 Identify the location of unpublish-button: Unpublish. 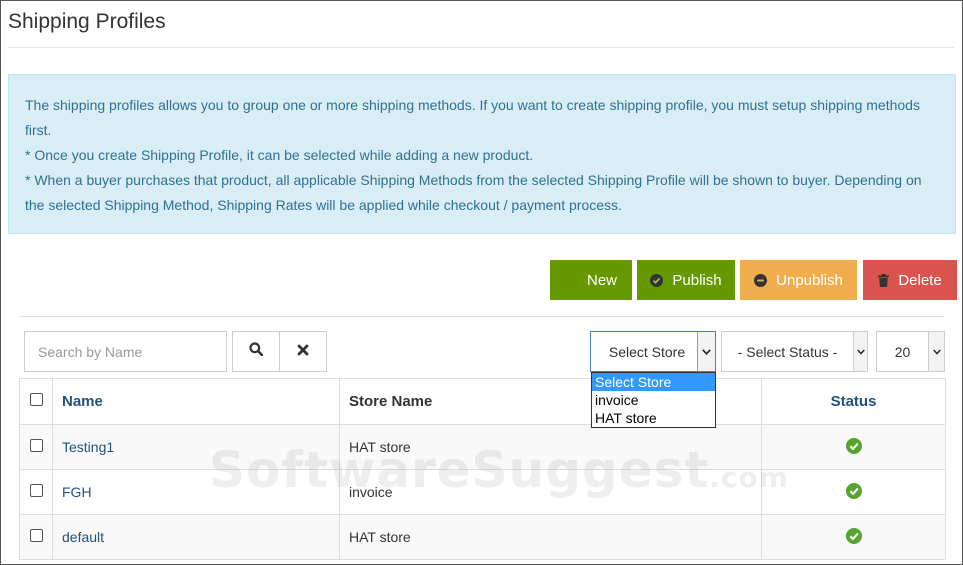
(798, 280).